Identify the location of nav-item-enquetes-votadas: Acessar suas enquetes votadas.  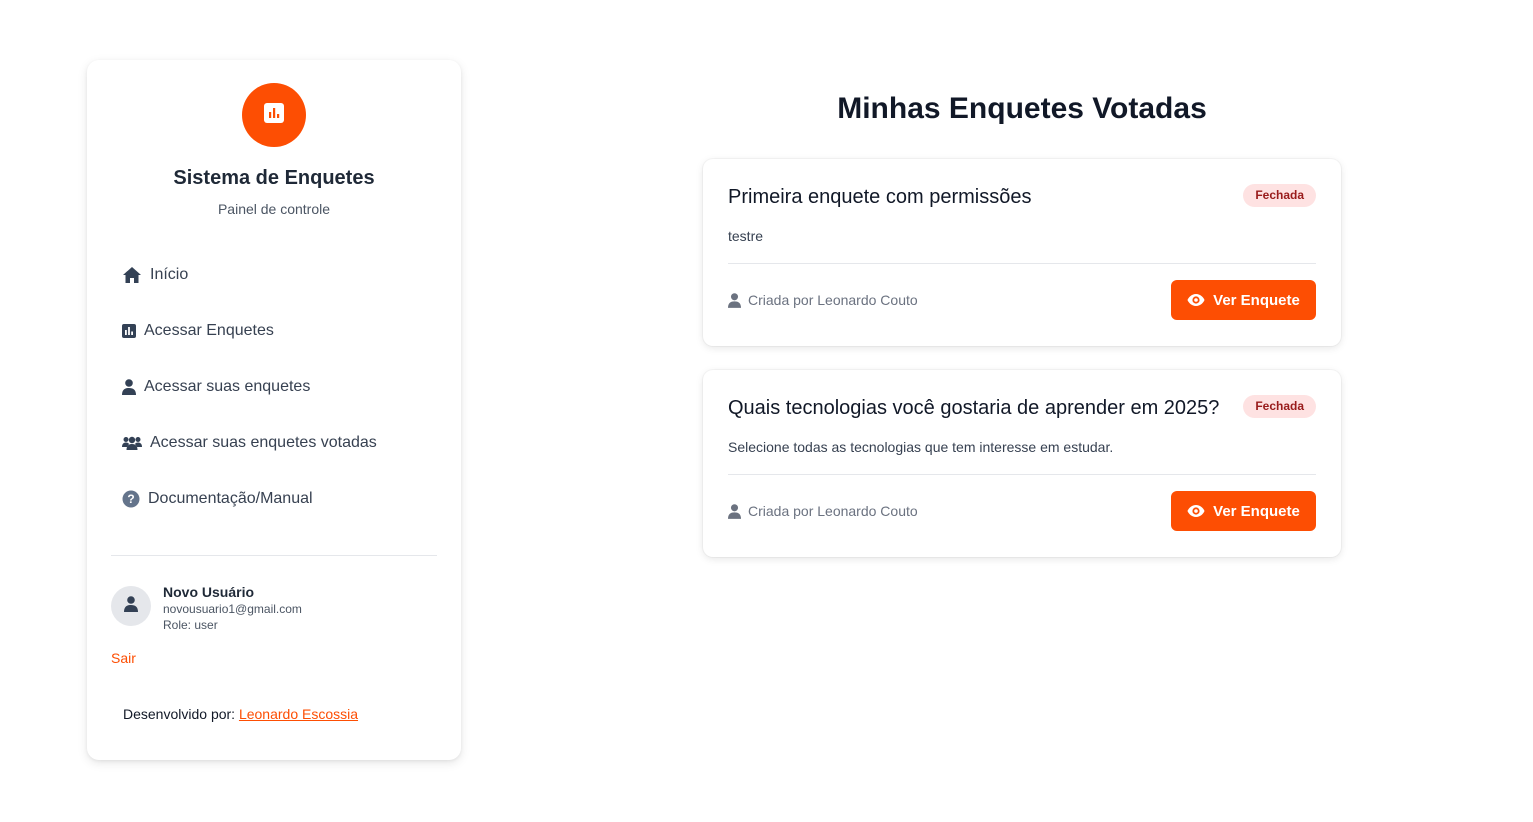
(274, 443).